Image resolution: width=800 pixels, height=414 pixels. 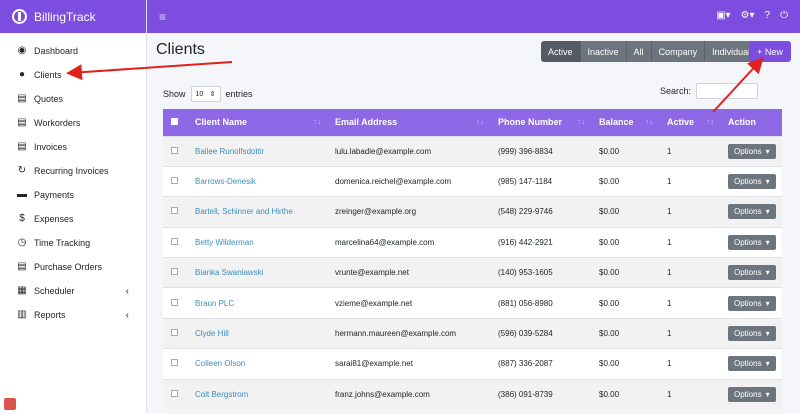 I want to click on filter-company-button: Company, so click(x=678, y=51).